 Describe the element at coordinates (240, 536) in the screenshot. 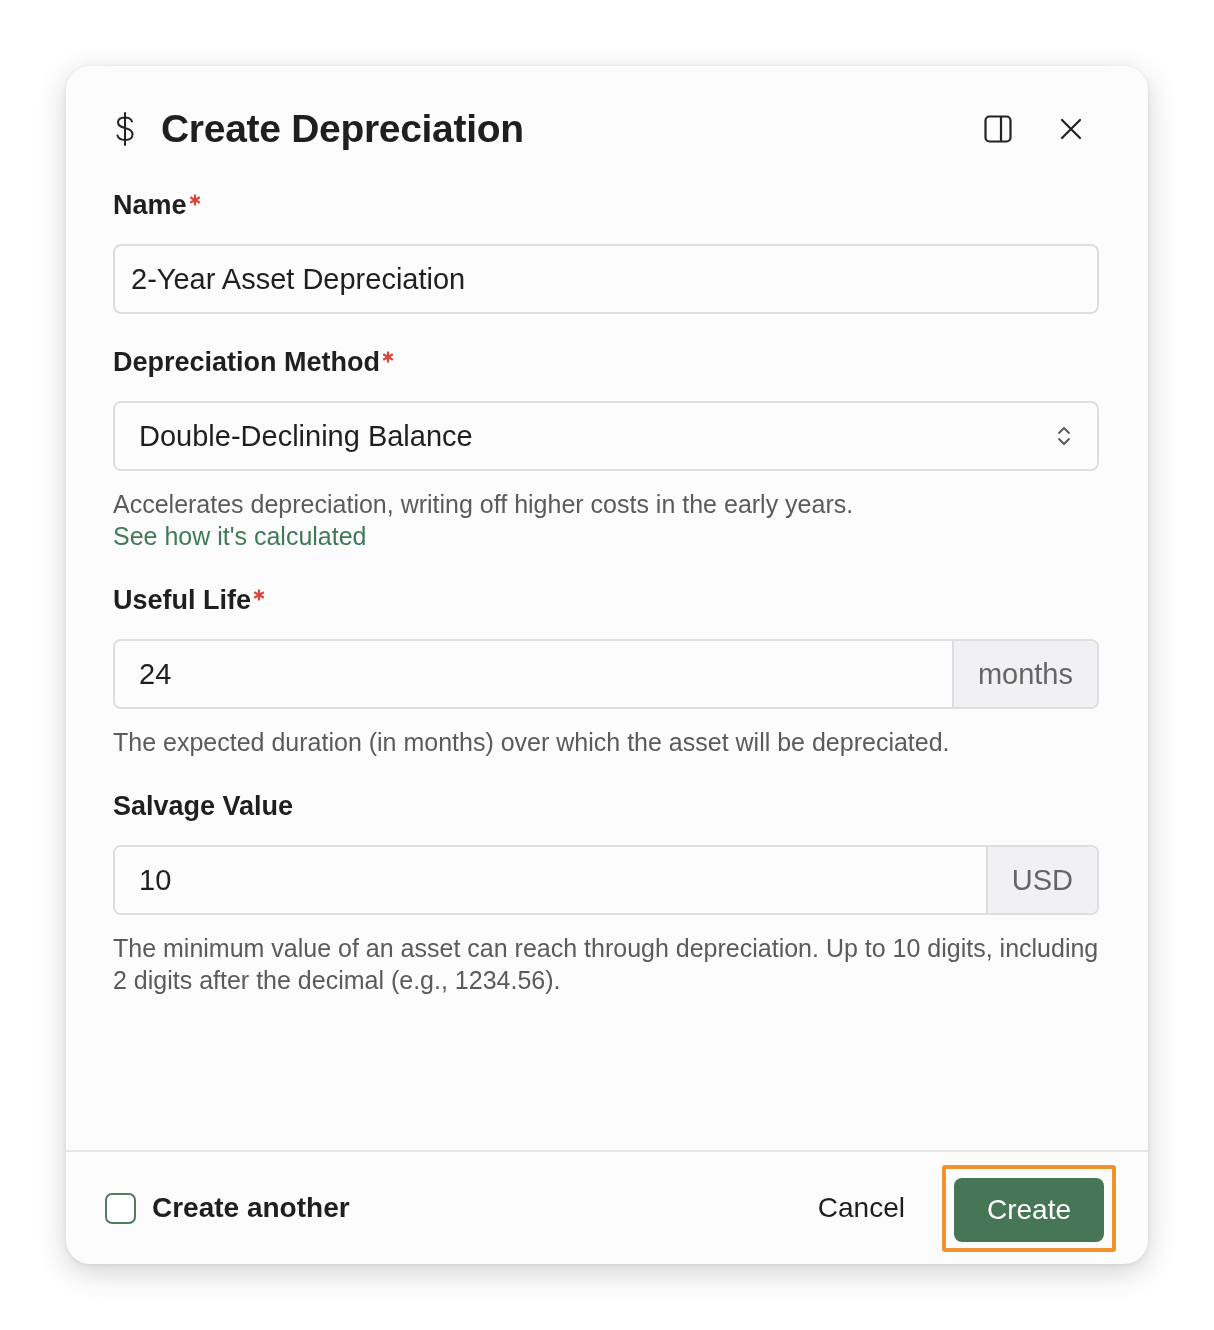

I see `help-link: See how it's calculated` at that location.